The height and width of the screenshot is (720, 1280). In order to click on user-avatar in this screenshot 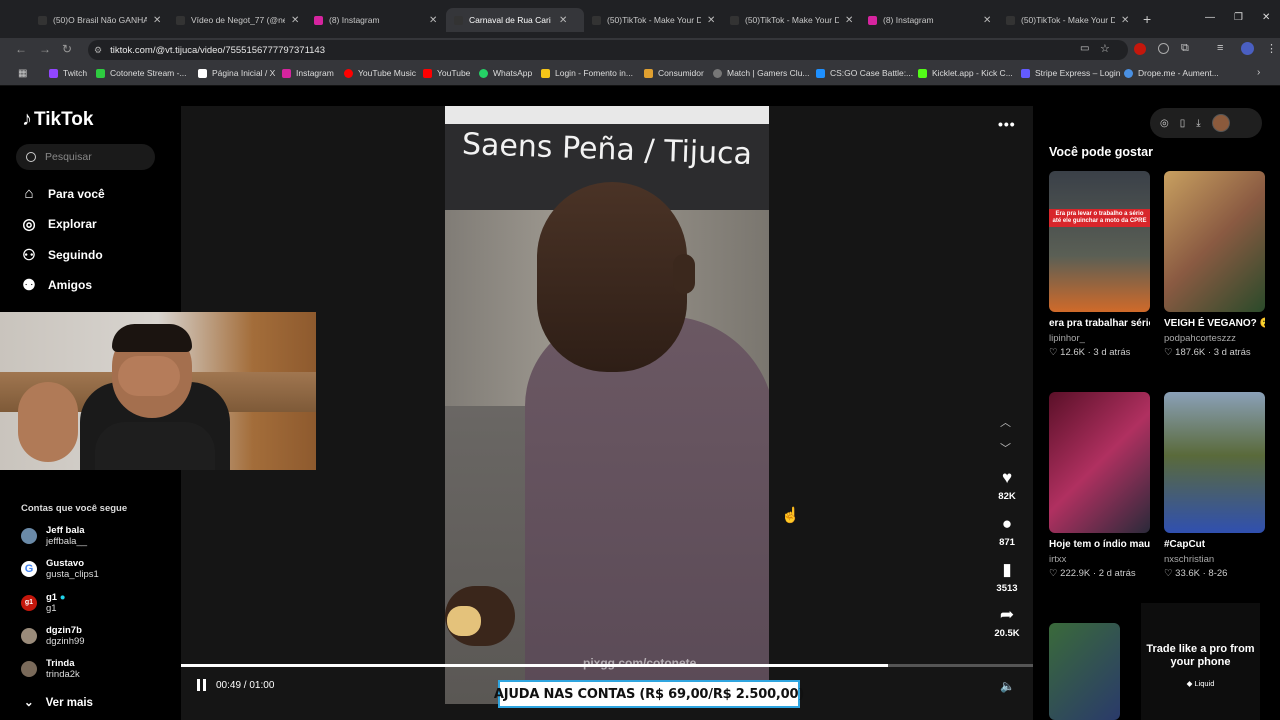, I will do `click(1220, 123)`.